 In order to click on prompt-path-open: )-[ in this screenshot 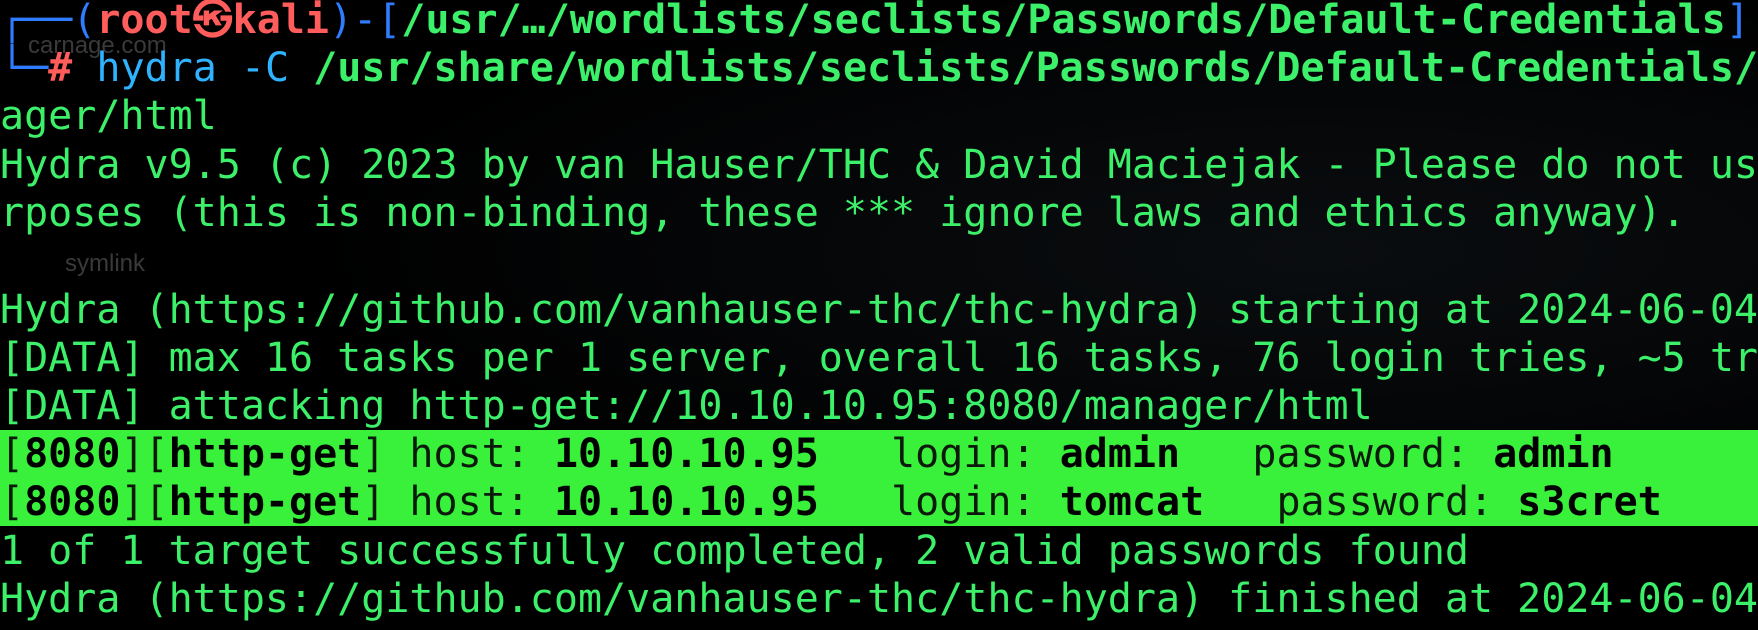, I will do `click(365, 21)`.